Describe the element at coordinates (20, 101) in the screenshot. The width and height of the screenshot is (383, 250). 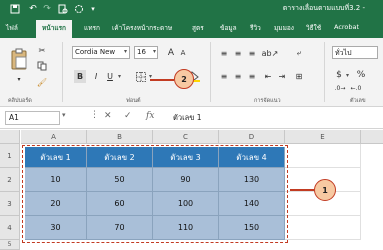
I see `group-clipboard-label: คลิปบอร์ด` at that location.